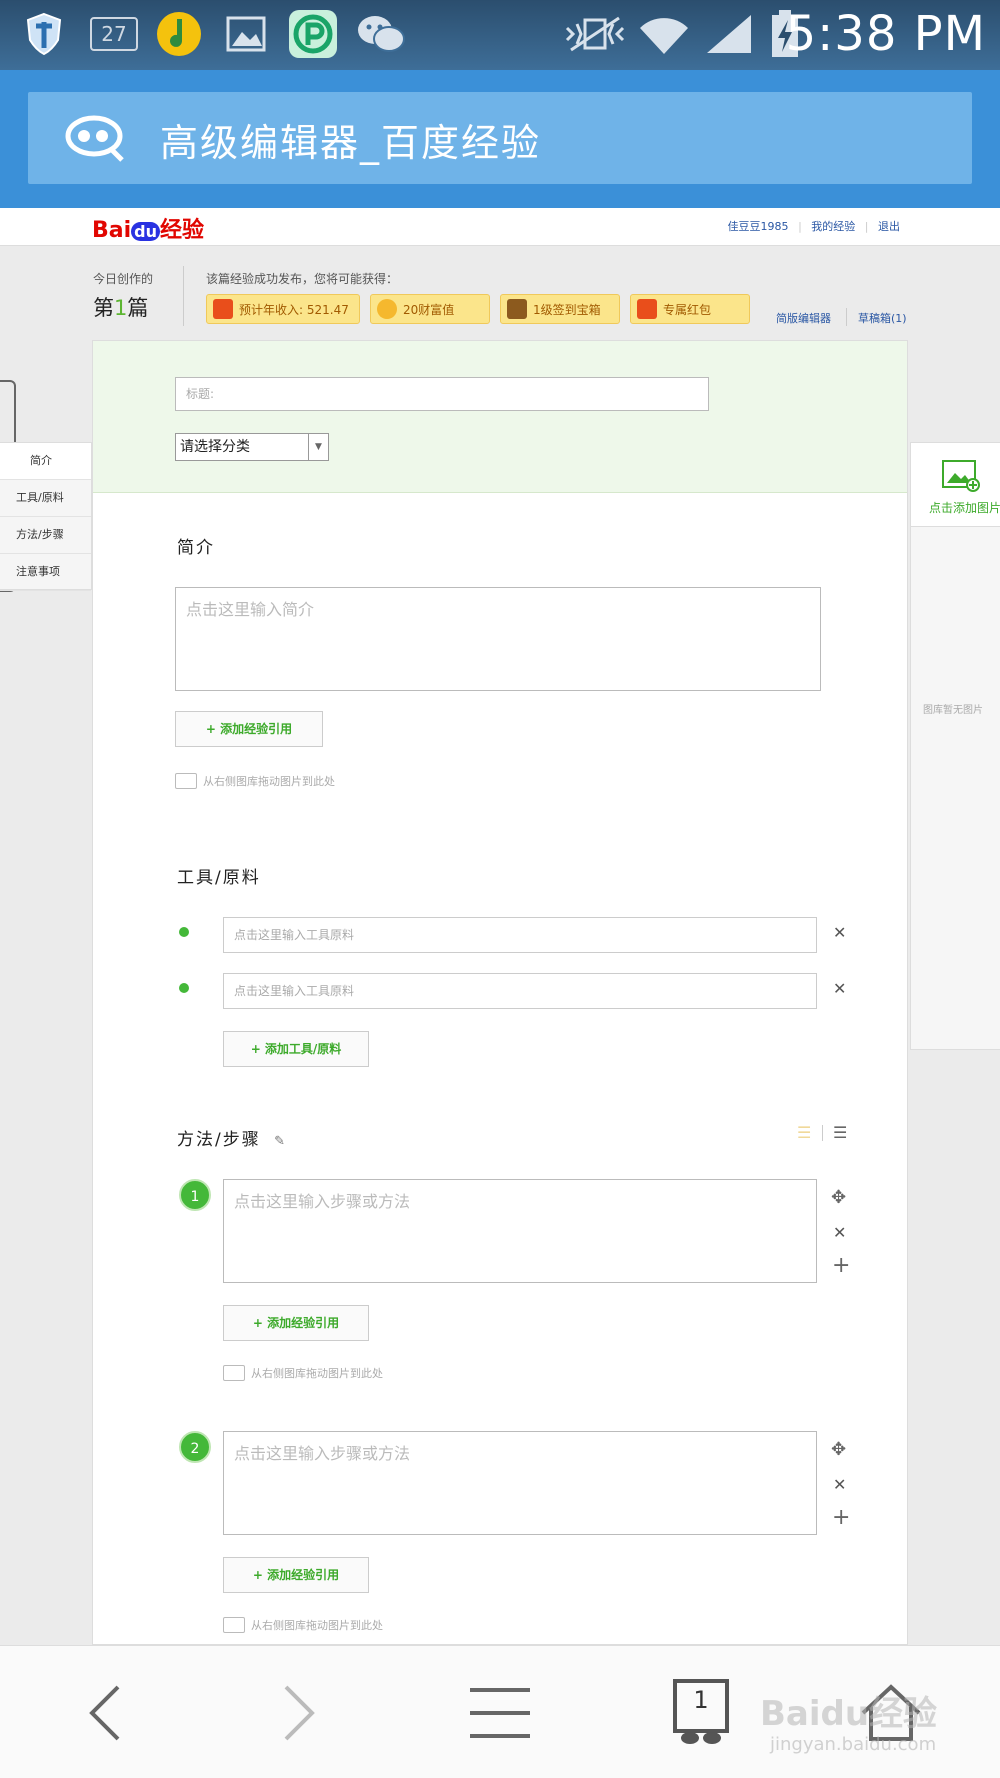  What do you see at coordinates (729, 34) in the screenshot?
I see `signal-icon` at bounding box center [729, 34].